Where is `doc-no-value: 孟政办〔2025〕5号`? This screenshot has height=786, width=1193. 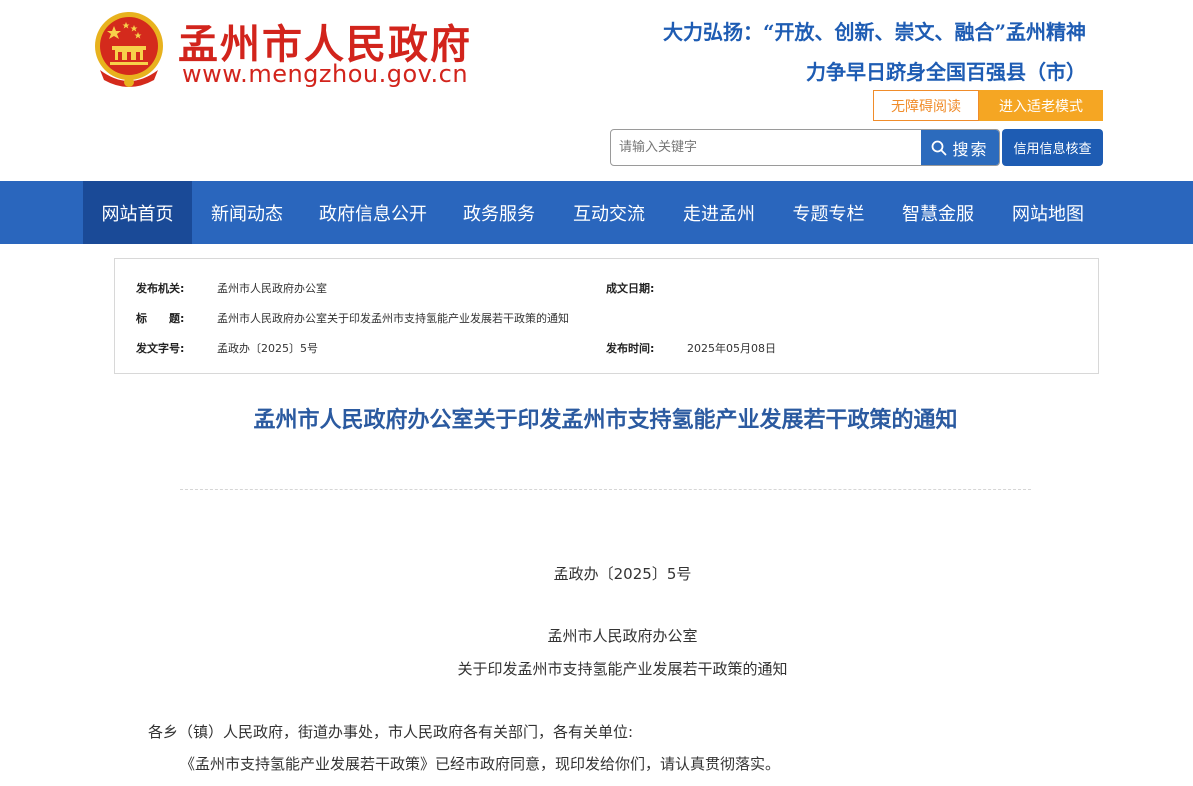 doc-no-value: 孟政办〔2025〕5号 is located at coordinates (267, 348).